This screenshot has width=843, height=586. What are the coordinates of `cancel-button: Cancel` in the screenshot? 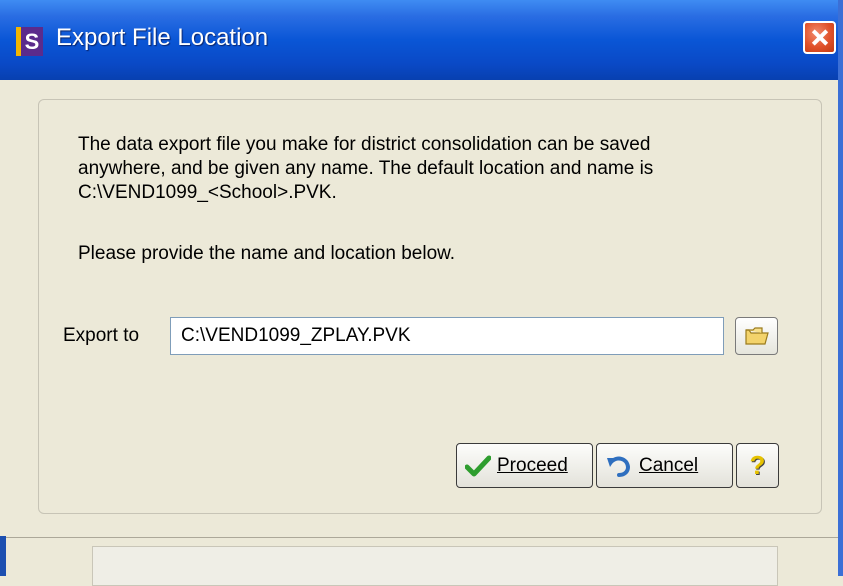 It's located at (664, 465).